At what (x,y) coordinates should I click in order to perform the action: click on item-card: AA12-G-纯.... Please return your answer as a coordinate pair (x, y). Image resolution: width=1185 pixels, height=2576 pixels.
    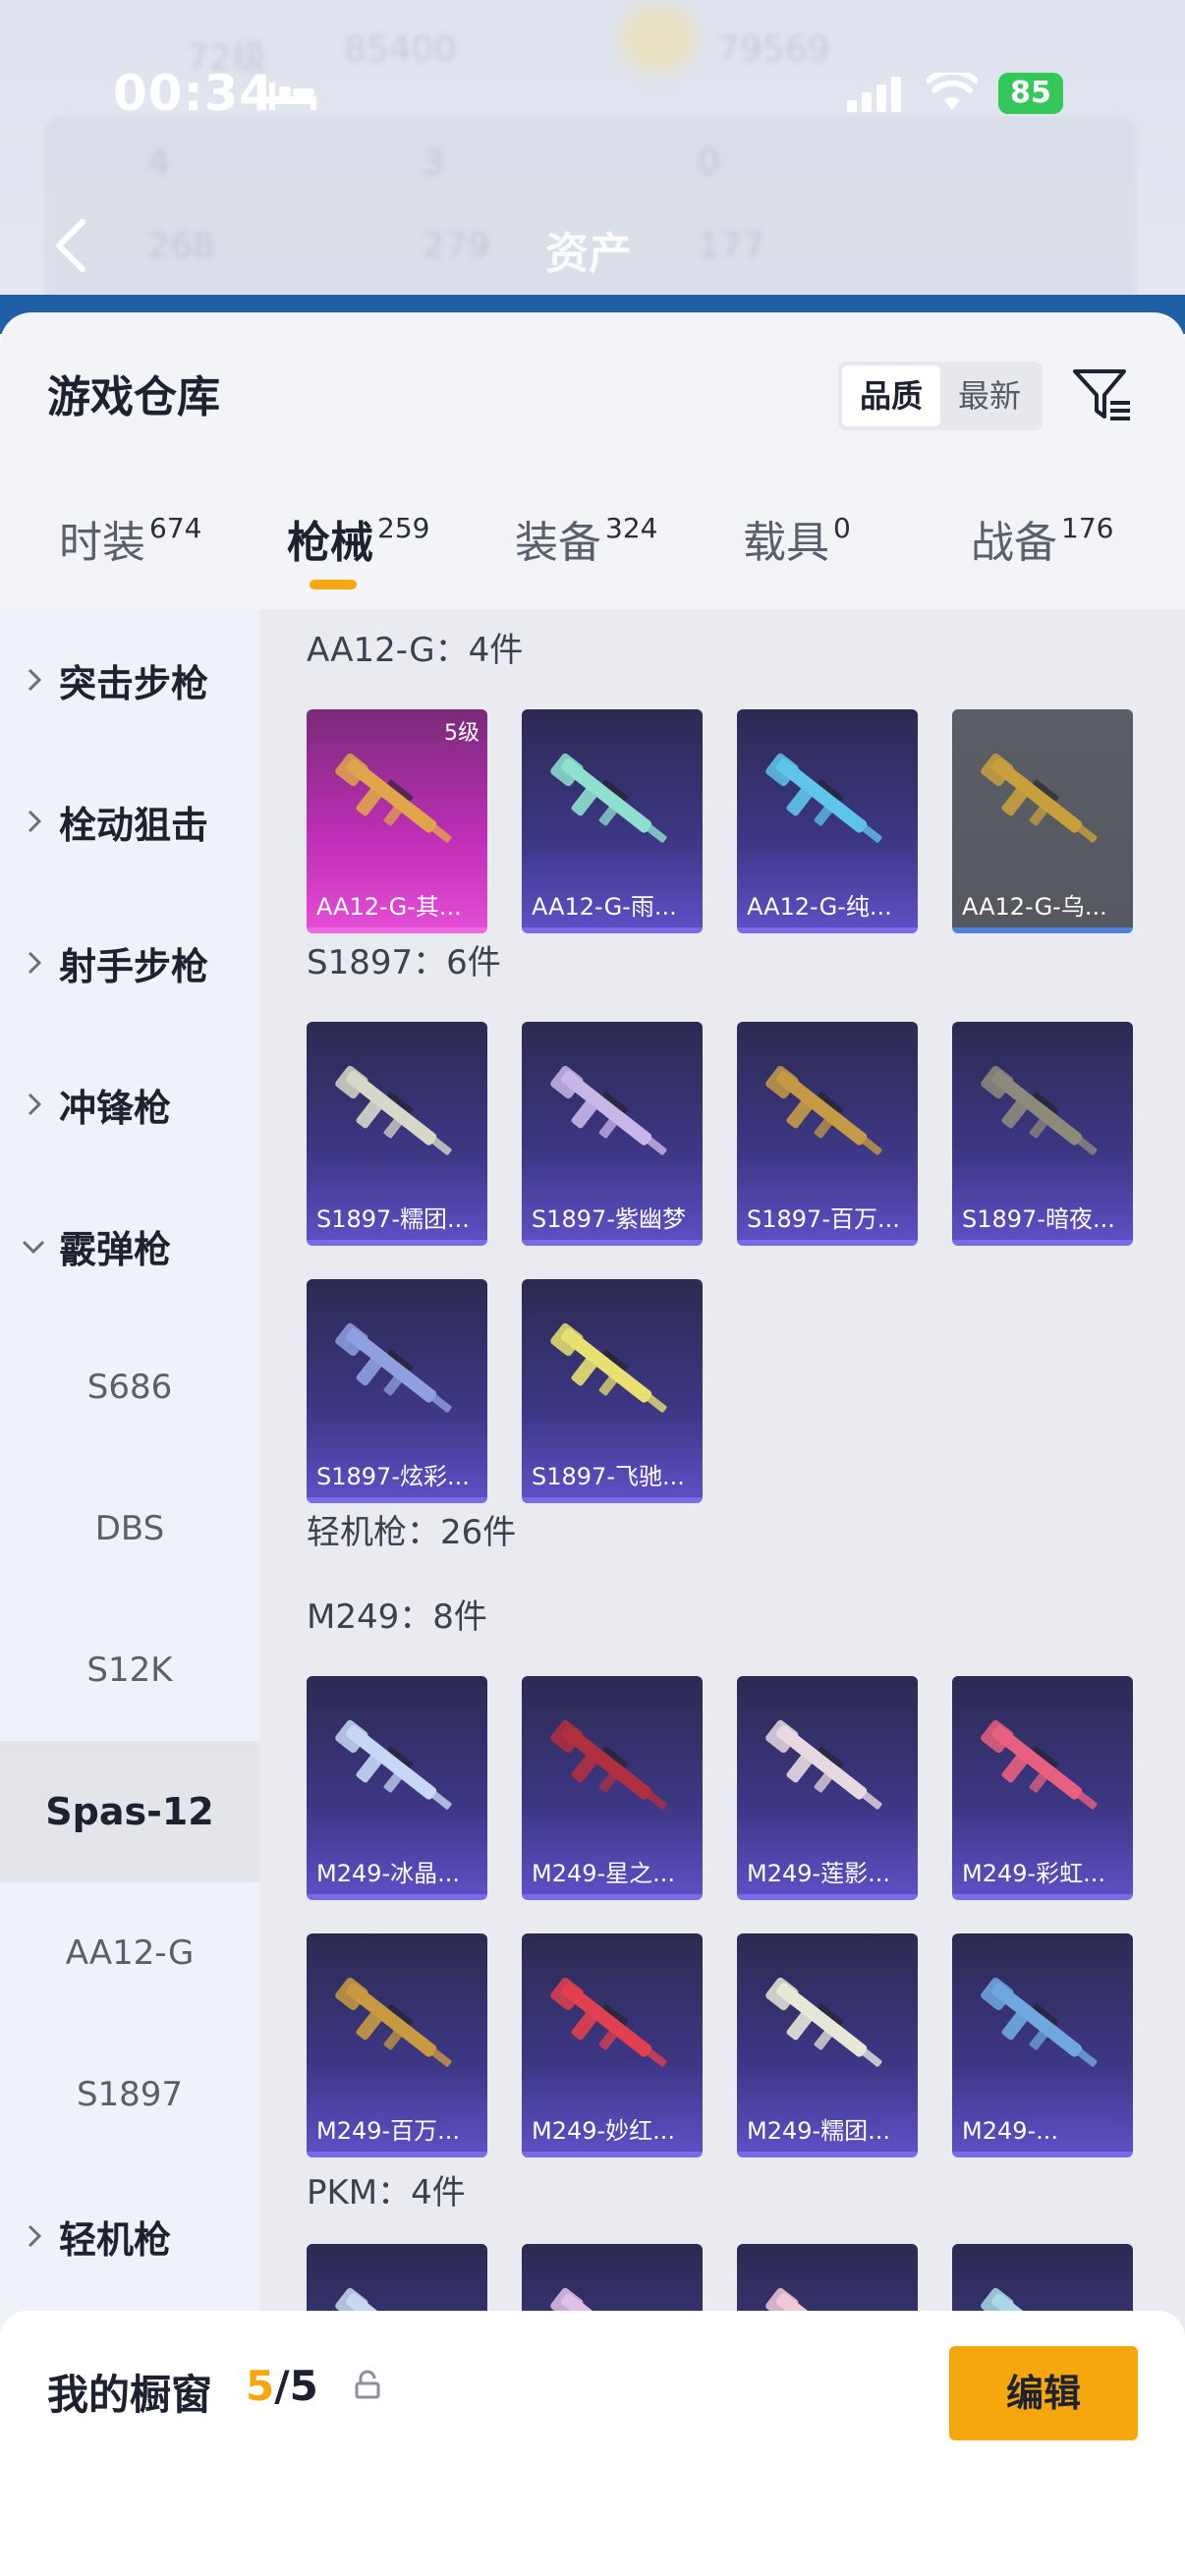
    Looking at the image, I should click on (828, 821).